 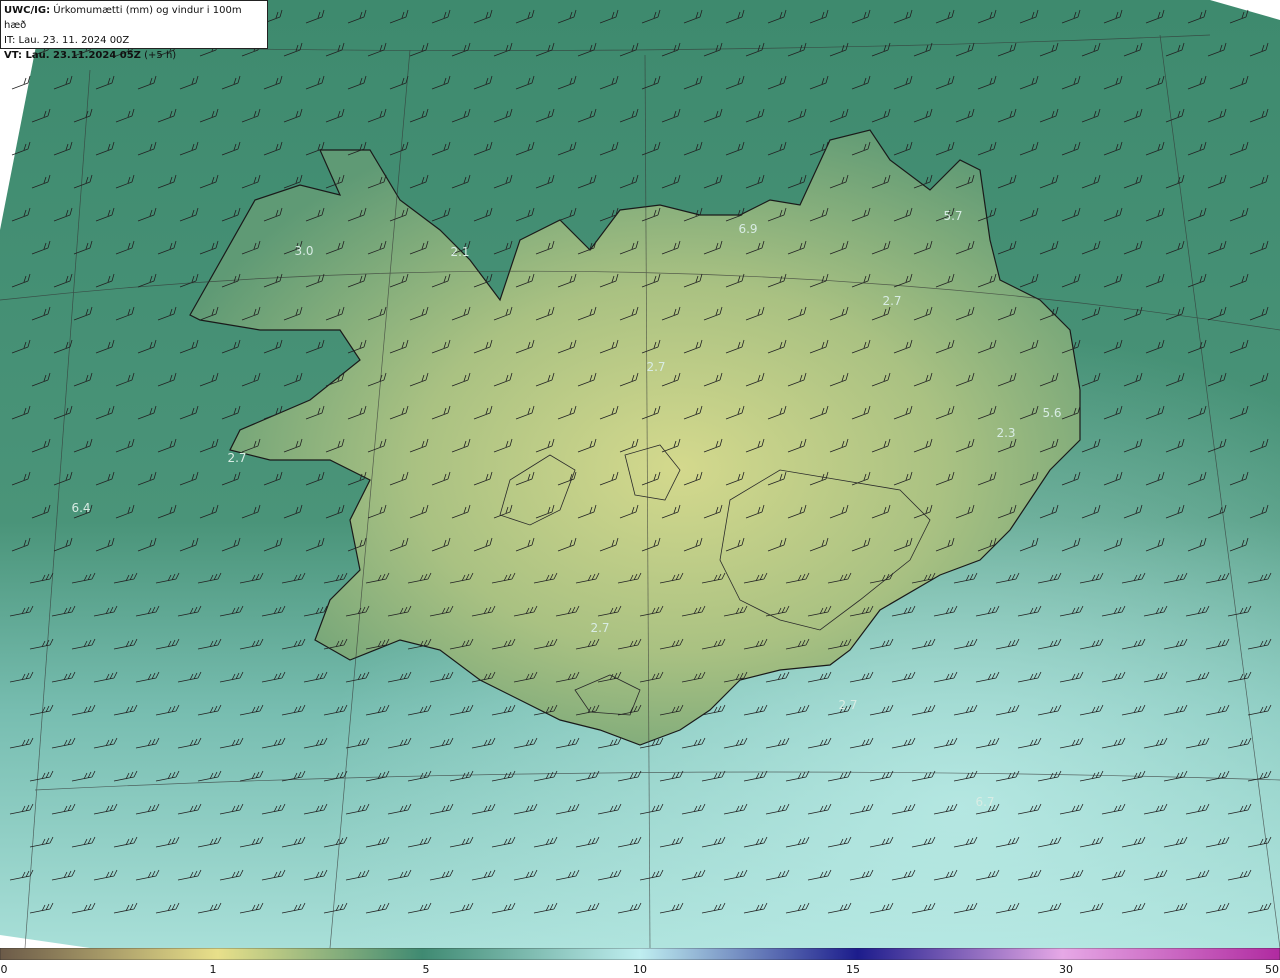 What do you see at coordinates (1006, 433) in the screenshot?
I see `value-label: 2.3` at bounding box center [1006, 433].